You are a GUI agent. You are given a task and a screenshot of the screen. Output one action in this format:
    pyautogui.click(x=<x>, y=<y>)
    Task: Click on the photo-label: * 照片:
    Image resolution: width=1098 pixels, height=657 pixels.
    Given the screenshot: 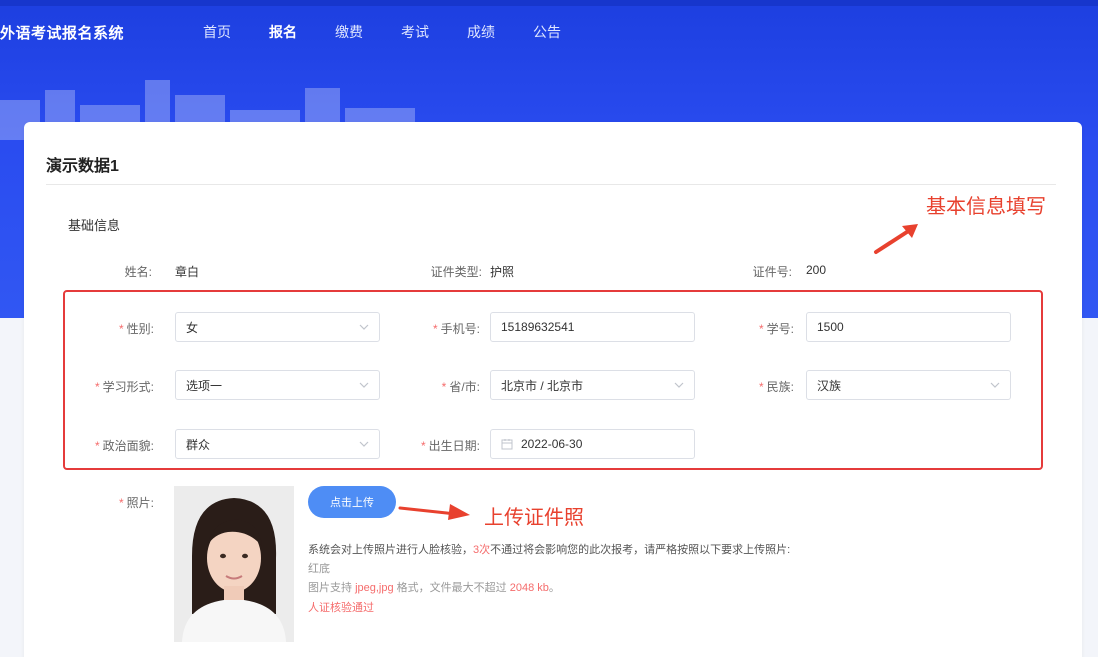 What is the action you would take?
    pyautogui.click(x=136, y=503)
    